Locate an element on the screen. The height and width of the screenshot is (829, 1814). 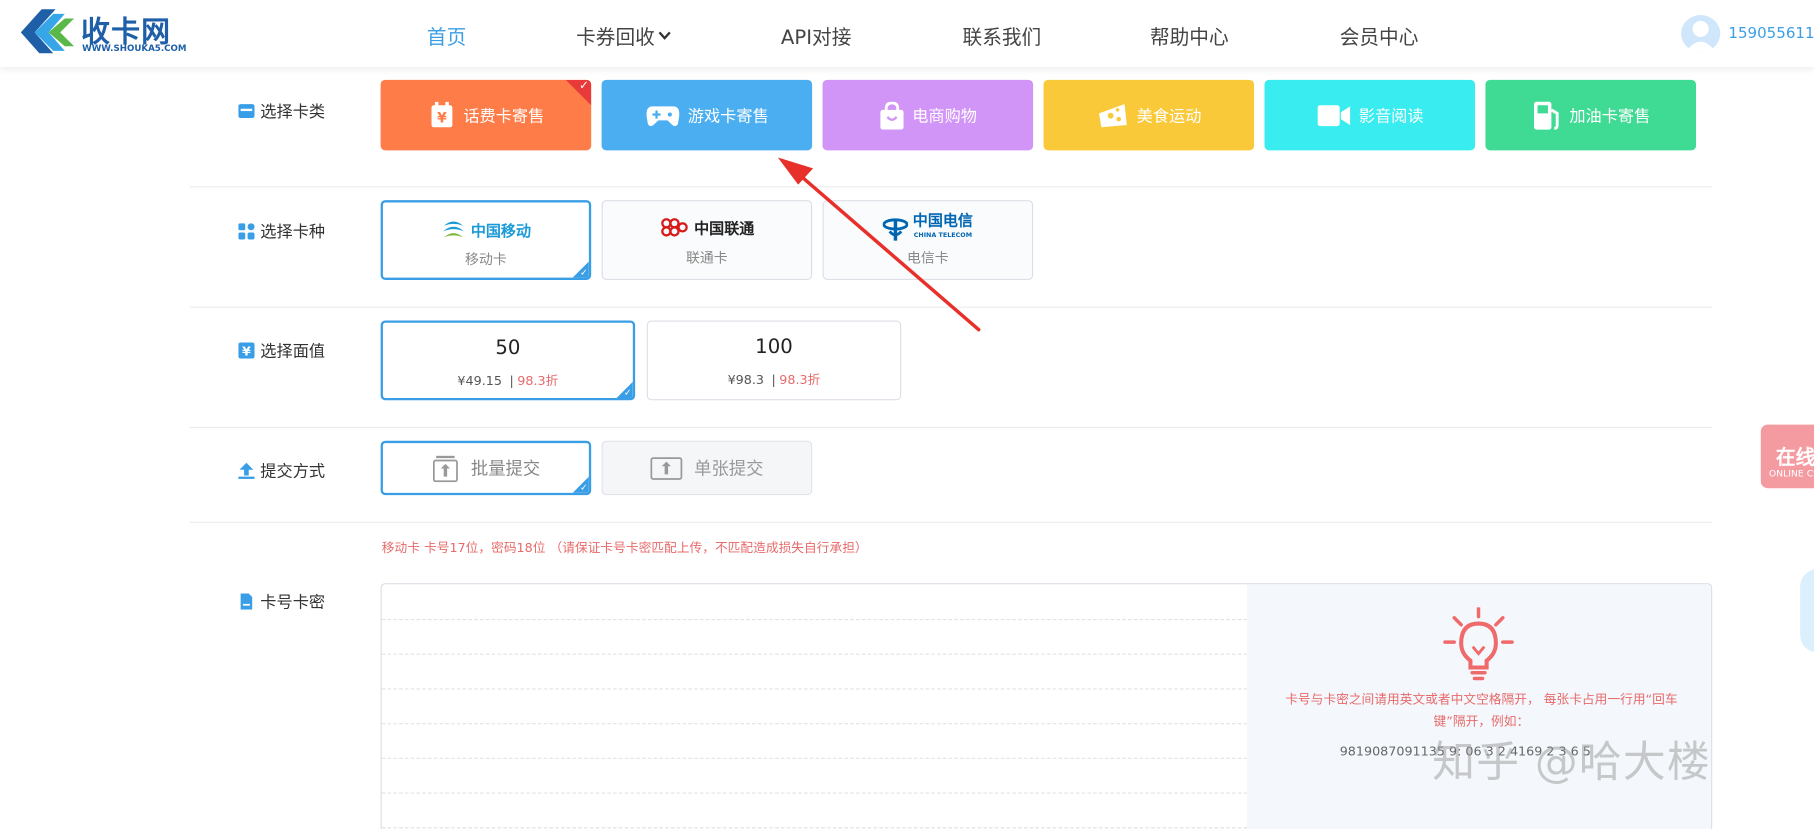
logo-url: WWW.SHOUKA5.COM is located at coordinates (134, 48).